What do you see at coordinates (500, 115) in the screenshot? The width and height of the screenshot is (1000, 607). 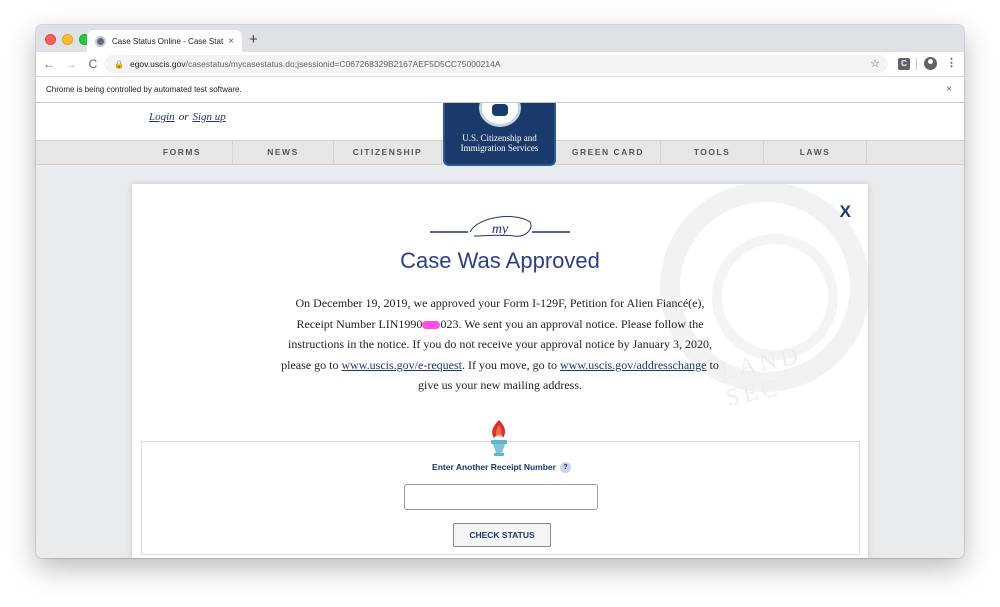 I see `dhs-seal-icon` at bounding box center [500, 115].